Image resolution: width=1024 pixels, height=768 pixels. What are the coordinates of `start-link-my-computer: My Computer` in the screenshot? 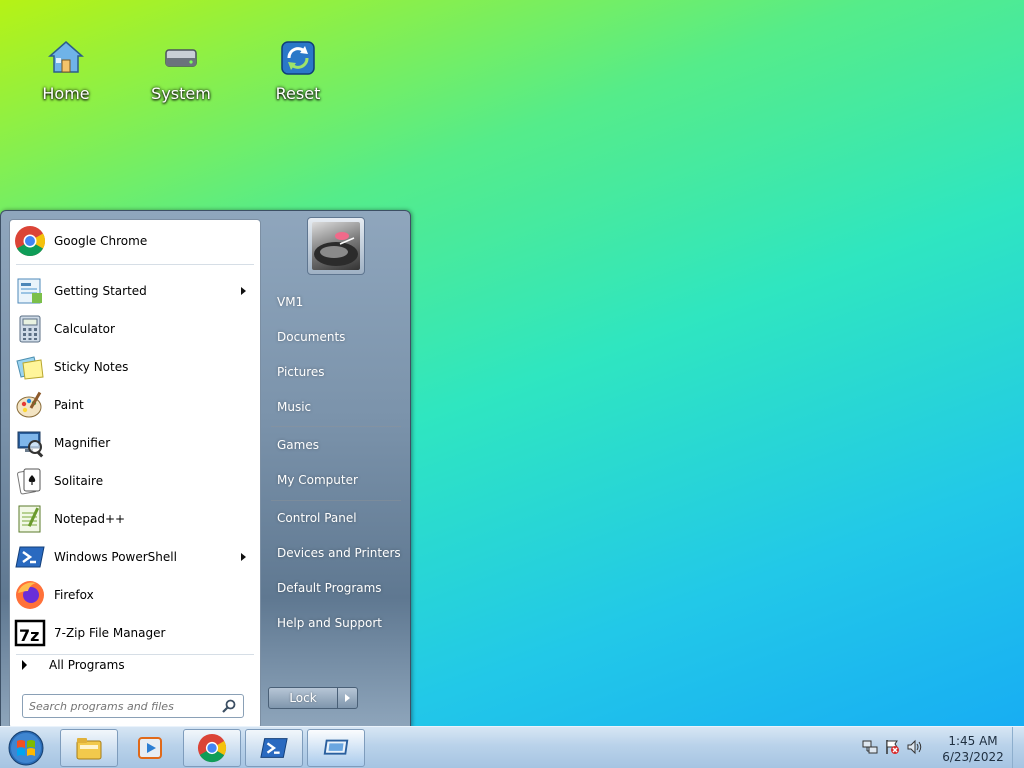 It's located at (336, 480).